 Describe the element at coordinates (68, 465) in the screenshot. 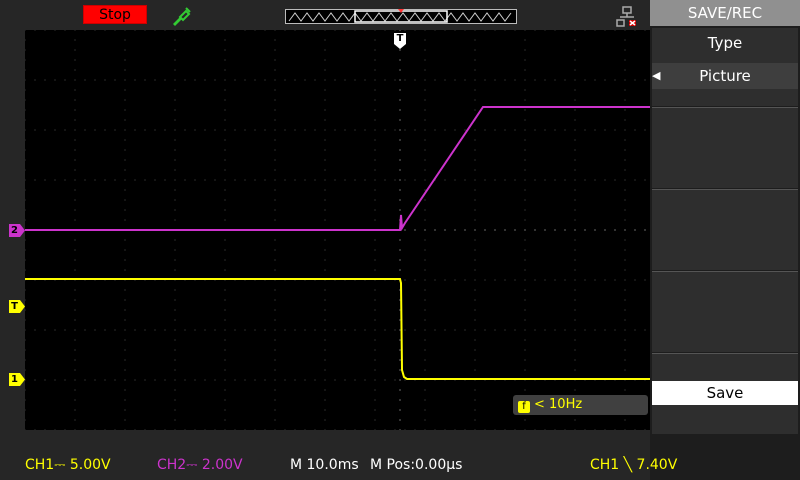

I see `ch1-scale: CH1⎓ 5.00V` at that location.